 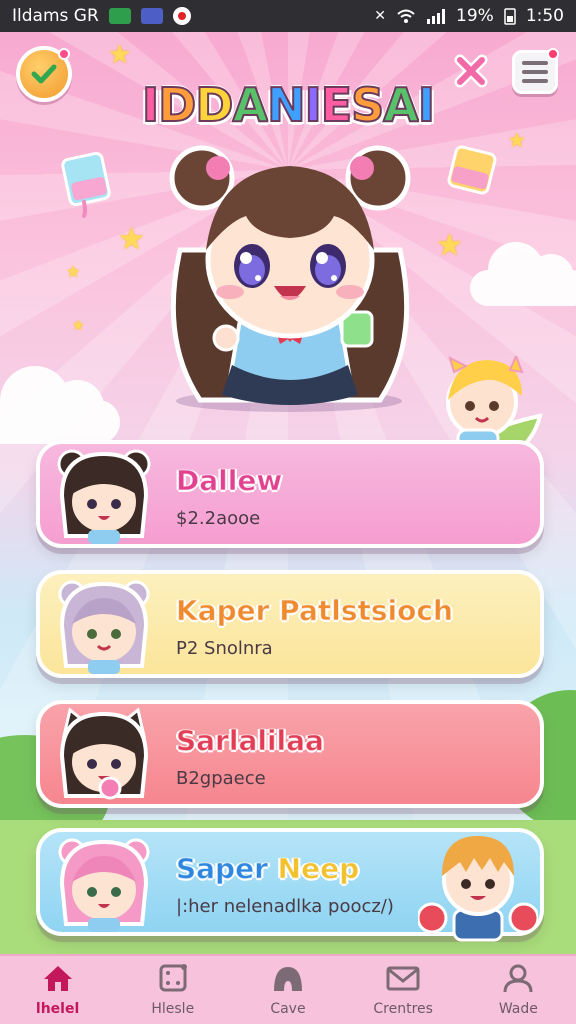 I want to click on nav-item-user: Wade, so click(x=518, y=990).